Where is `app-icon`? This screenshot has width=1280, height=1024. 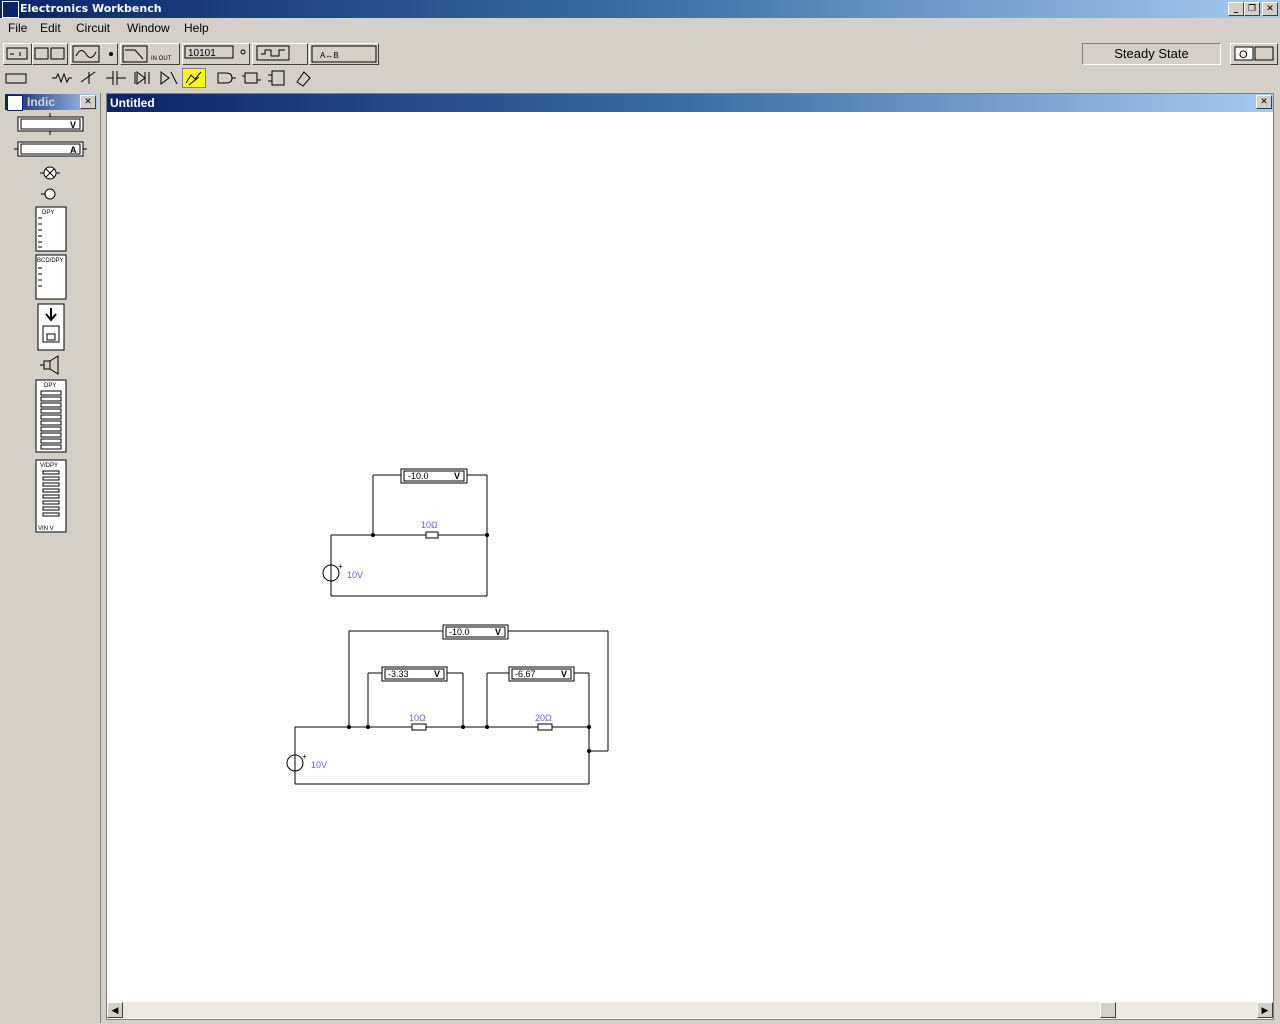
app-icon is located at coordinates (10, 9).